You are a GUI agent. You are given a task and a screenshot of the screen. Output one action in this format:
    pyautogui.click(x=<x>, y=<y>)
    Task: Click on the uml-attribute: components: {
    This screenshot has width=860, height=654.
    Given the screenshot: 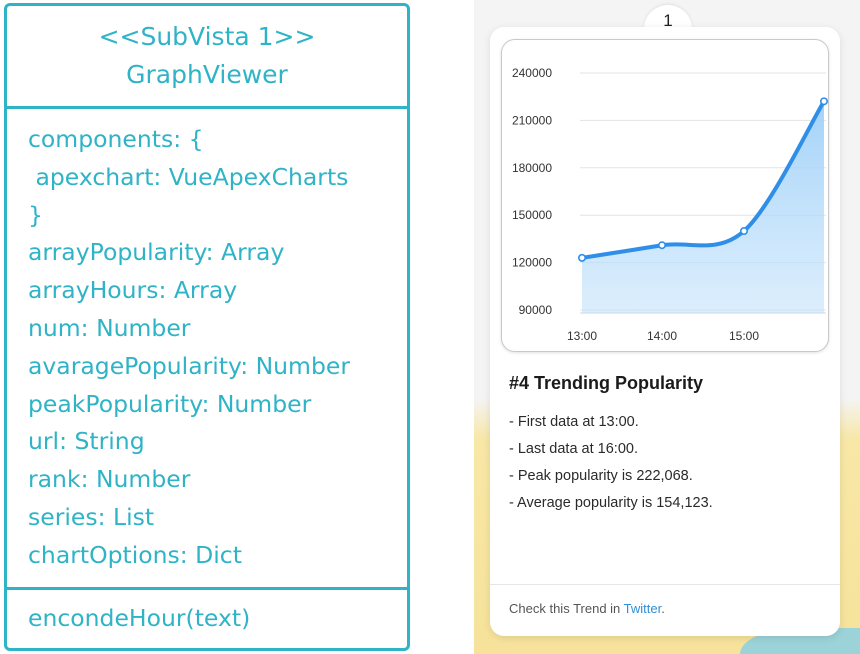 What is the action you would take?
    pyautogui.click(x=116, y=139)
    